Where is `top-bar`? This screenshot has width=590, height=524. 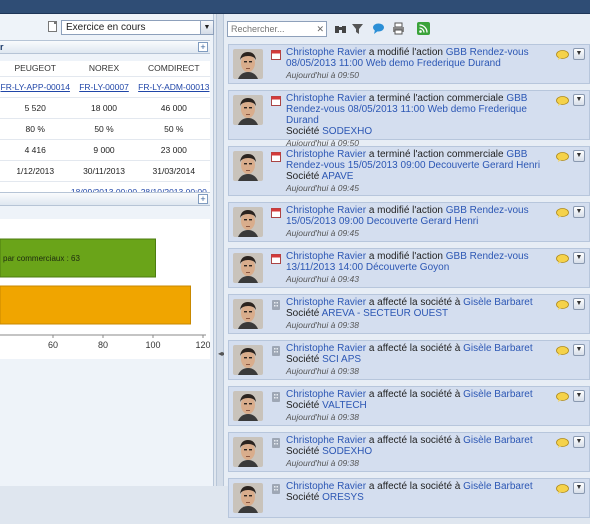 top-bar is located at coordinates (295, 7).